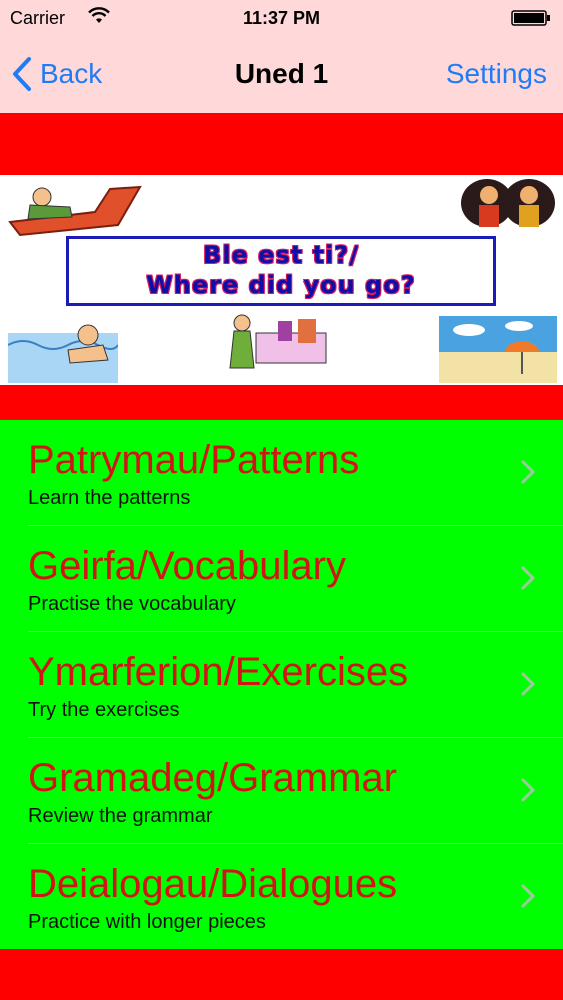  I want to click on top-bar: Carrier 11:37 PM Back Uned 1 Settings, so click(281, 56).